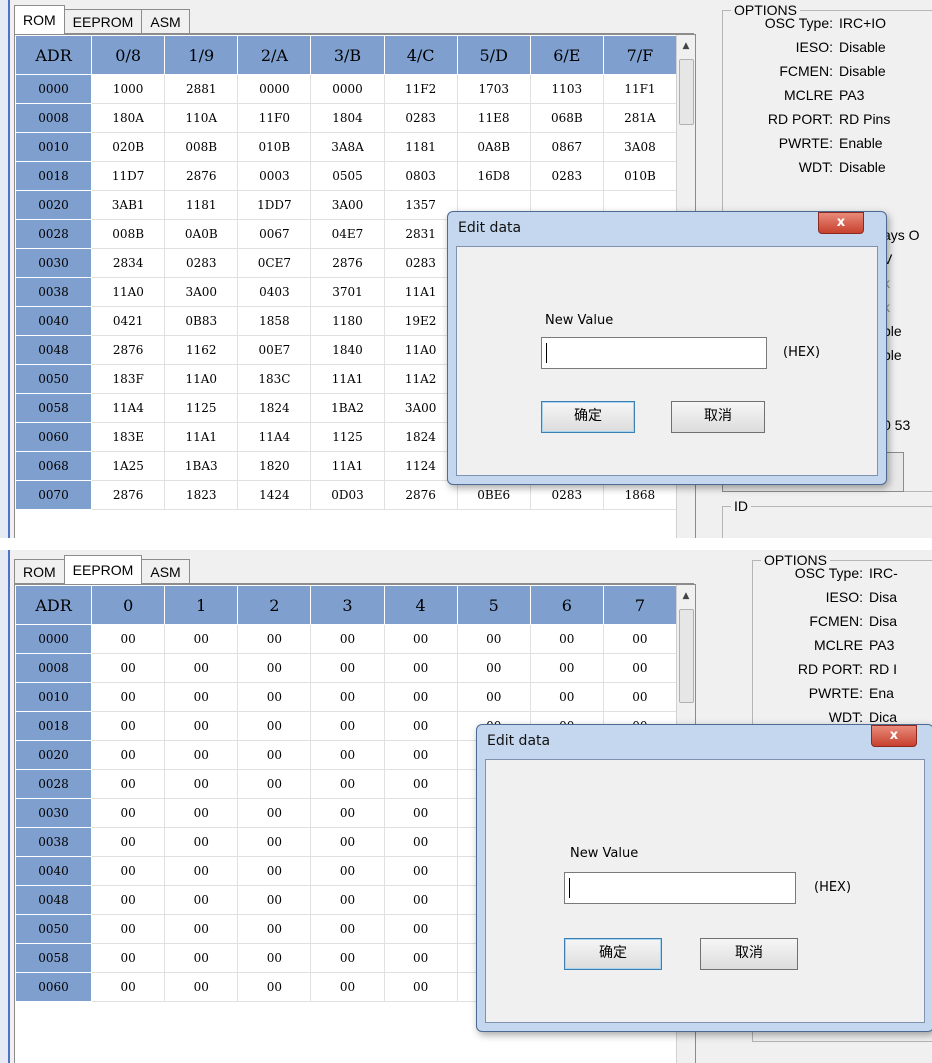 This screenshot has height=1063, width=932. I want to click on data-cell: 1BA3, so click(201, 466).